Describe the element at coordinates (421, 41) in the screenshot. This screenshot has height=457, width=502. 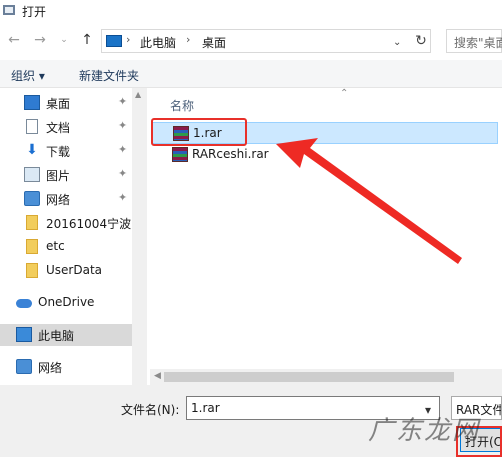
I see `refresh-icon: ↻` at that location.